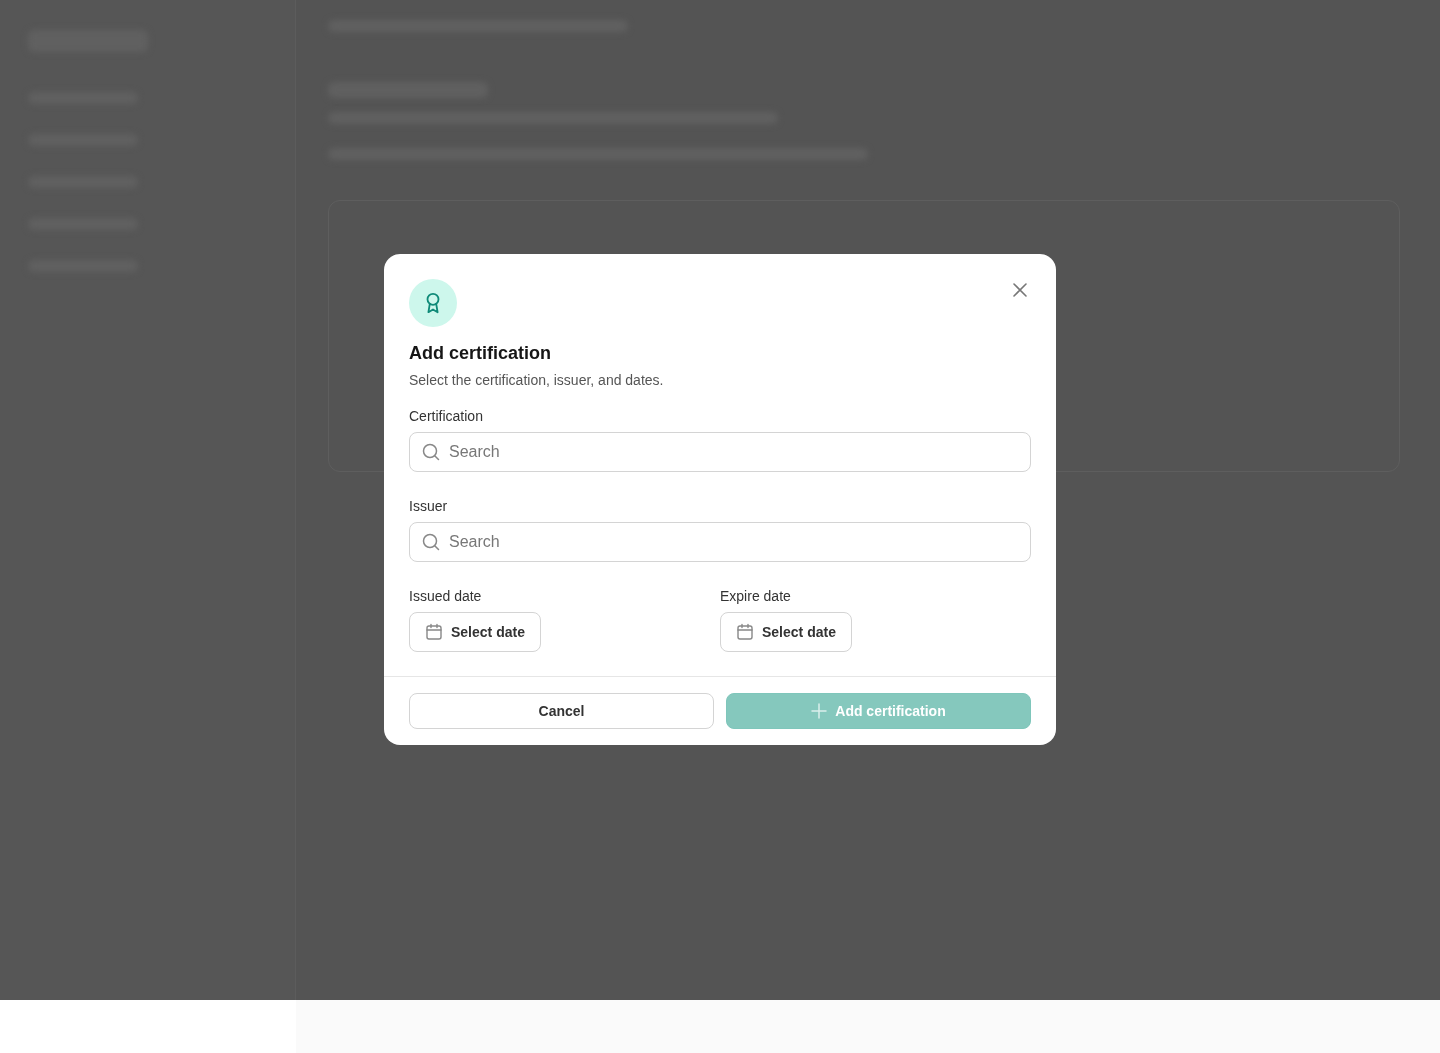  Describe the element at coordinates (819, 711) in the screenshot. I see `plus-icon` at that location.